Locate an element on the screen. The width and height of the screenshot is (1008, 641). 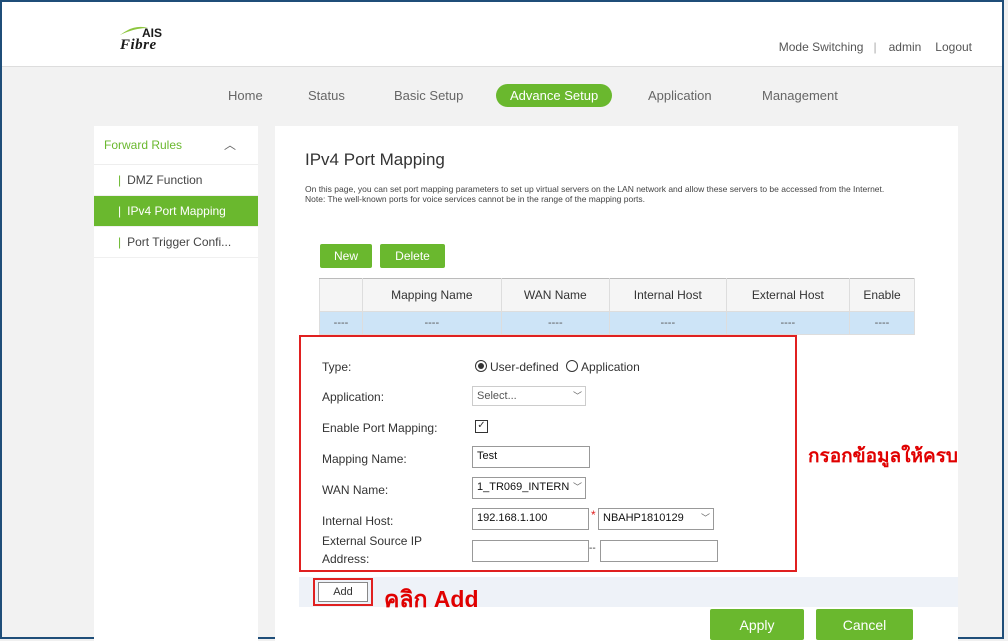
type-label: Type: is located at coordinates (337, 367).